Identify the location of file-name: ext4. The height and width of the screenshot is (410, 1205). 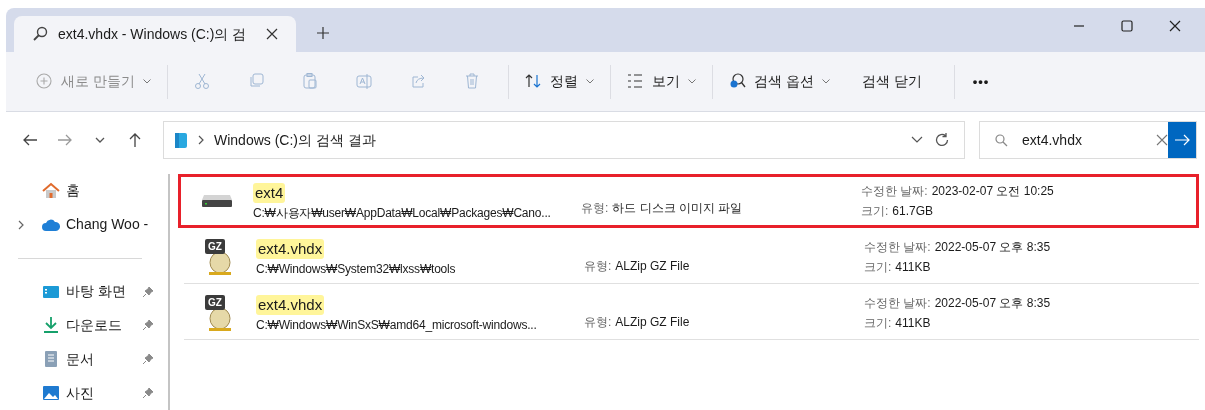
(269, 193).